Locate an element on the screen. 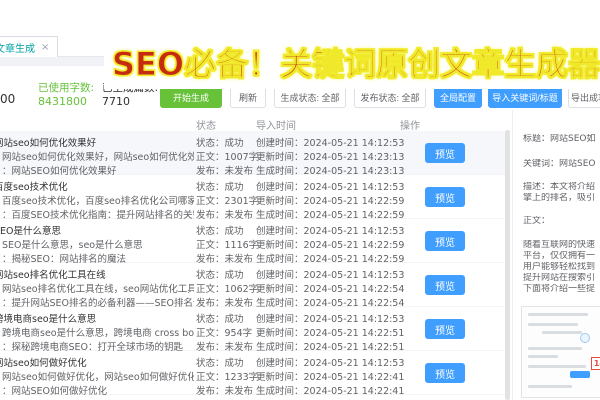 The width and height of the screenshot is (600, 400). row-word-count: 正文：2301字 is located at coordinates (227, 201).